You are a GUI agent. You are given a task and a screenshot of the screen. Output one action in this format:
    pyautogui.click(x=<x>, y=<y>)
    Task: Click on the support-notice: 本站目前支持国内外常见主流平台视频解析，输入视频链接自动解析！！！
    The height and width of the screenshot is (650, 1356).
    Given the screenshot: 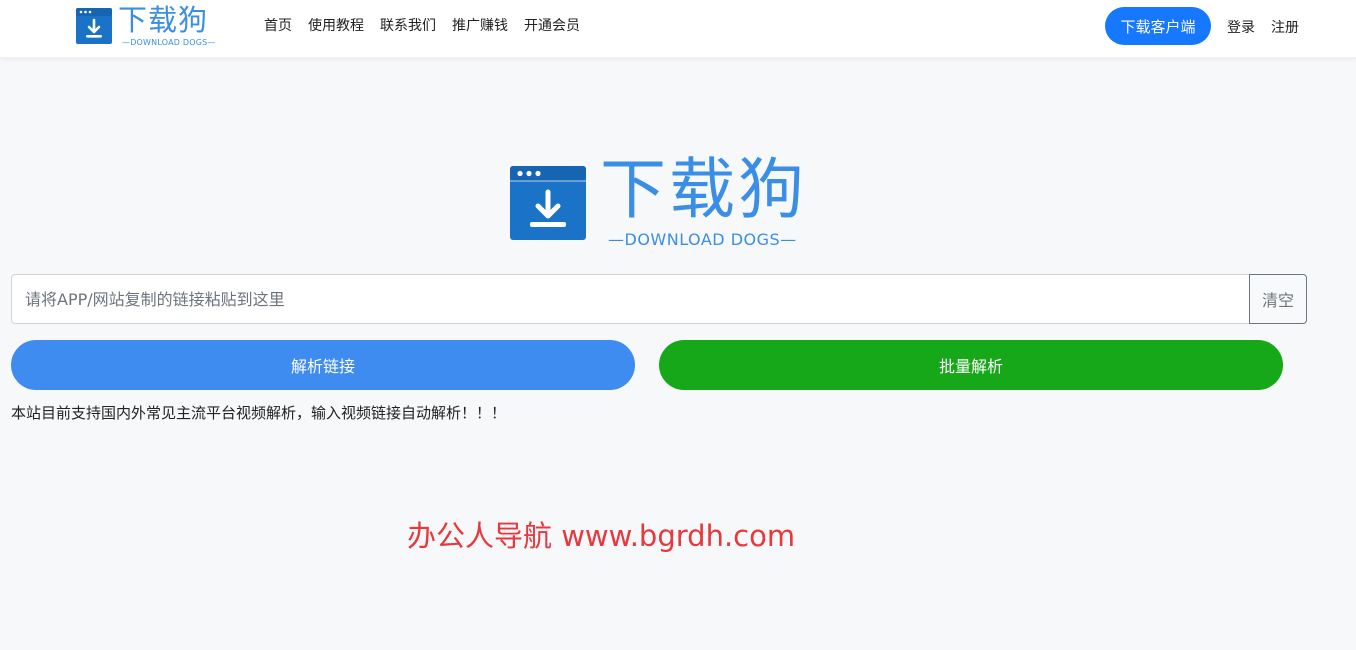 What is the action you would take?
    pyautogui.click(x=259, y=413)
    